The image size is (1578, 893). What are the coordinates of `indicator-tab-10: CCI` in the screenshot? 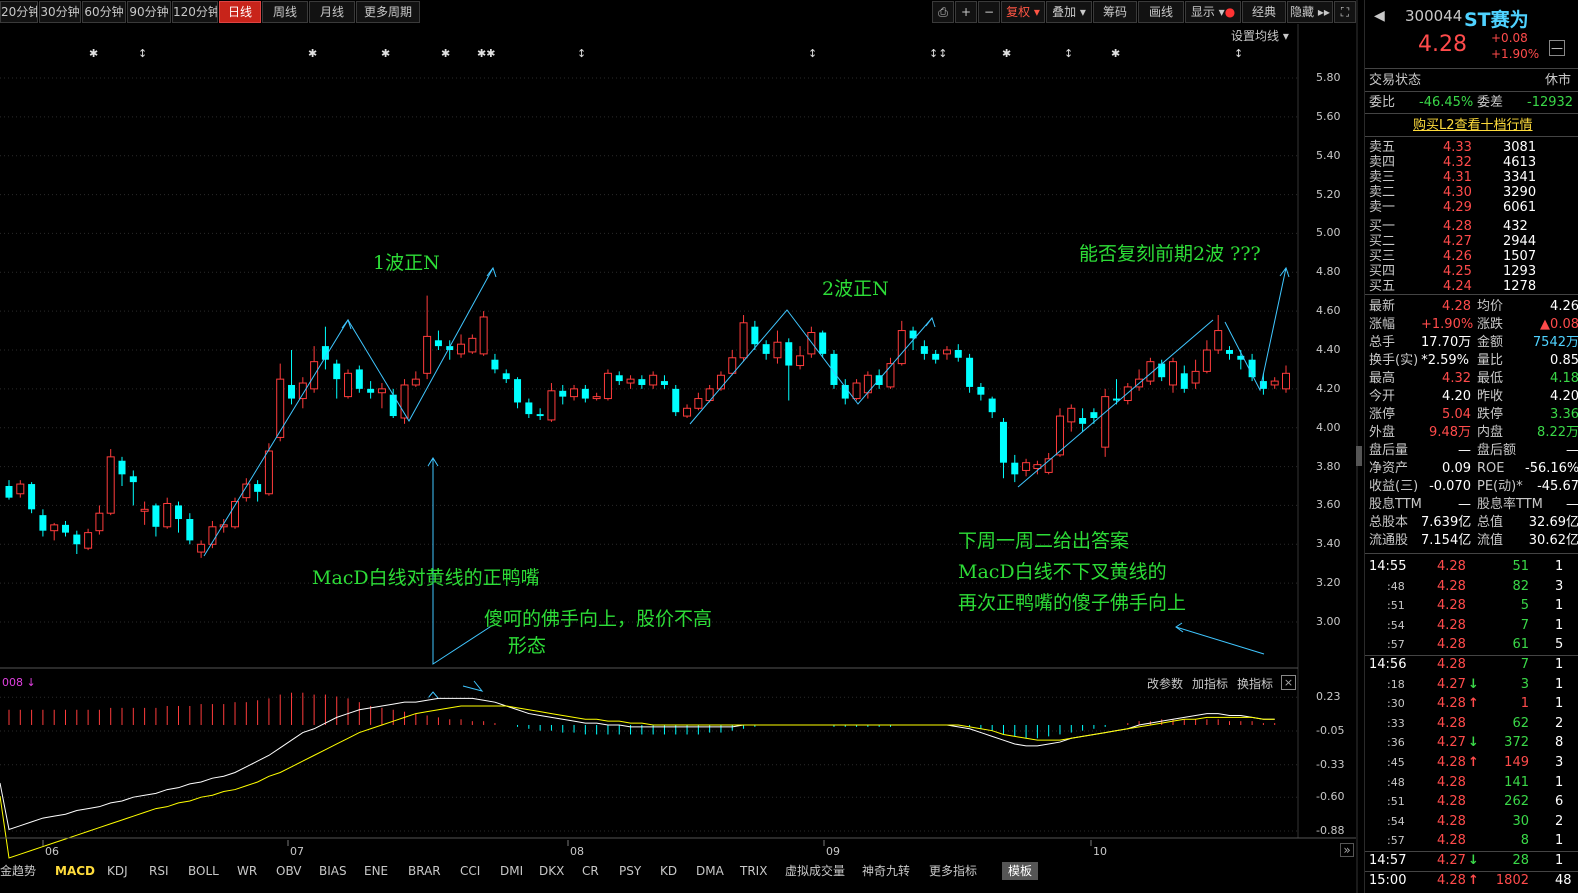 It's located at (470, 871).